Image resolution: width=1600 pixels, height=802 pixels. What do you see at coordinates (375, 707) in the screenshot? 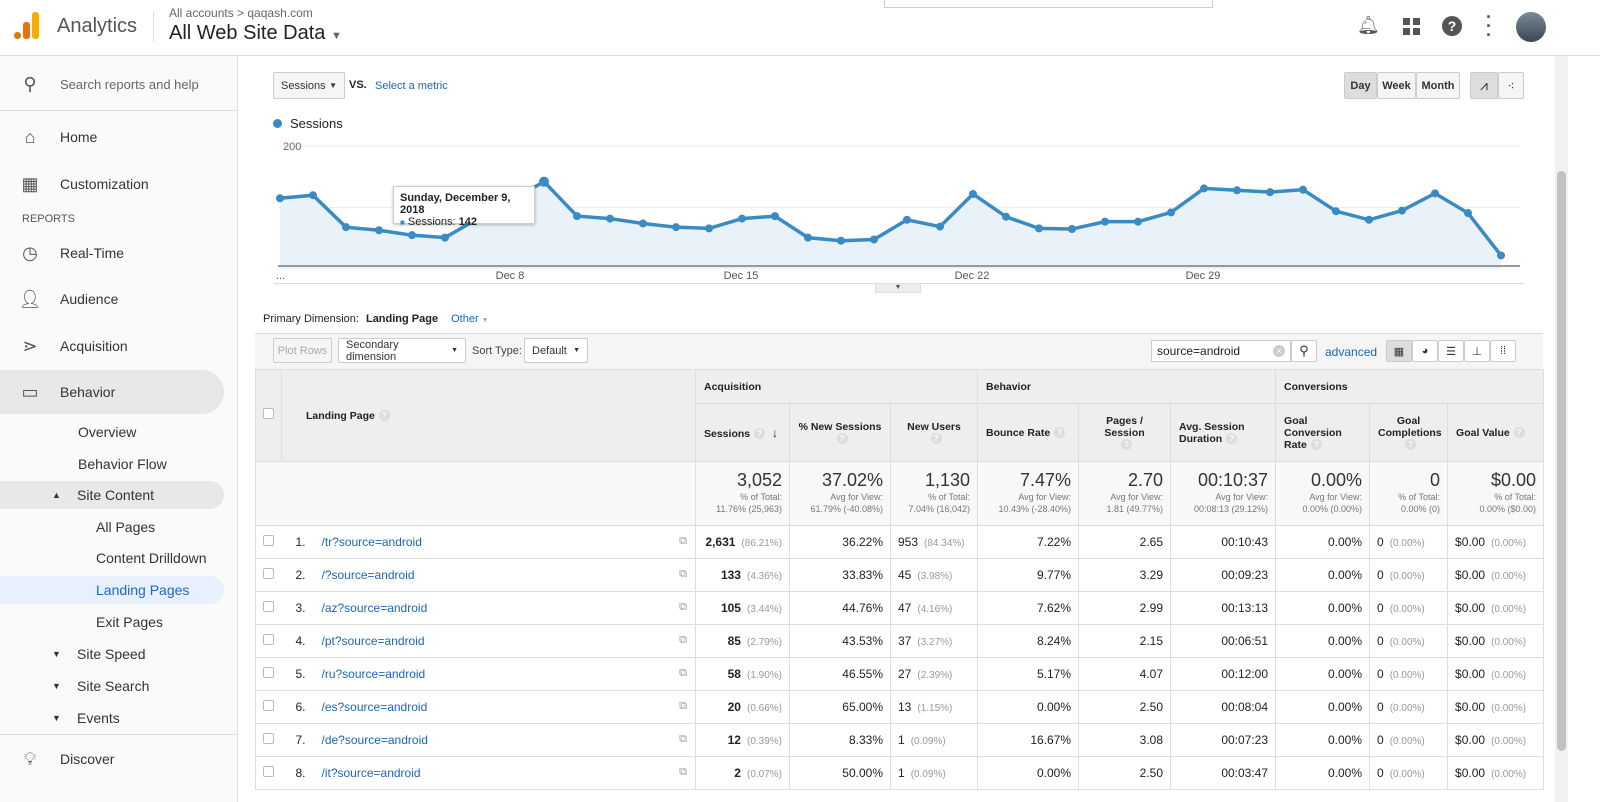
I see `landing-page-link: /es?source=android` at bounding box center [375, 707].